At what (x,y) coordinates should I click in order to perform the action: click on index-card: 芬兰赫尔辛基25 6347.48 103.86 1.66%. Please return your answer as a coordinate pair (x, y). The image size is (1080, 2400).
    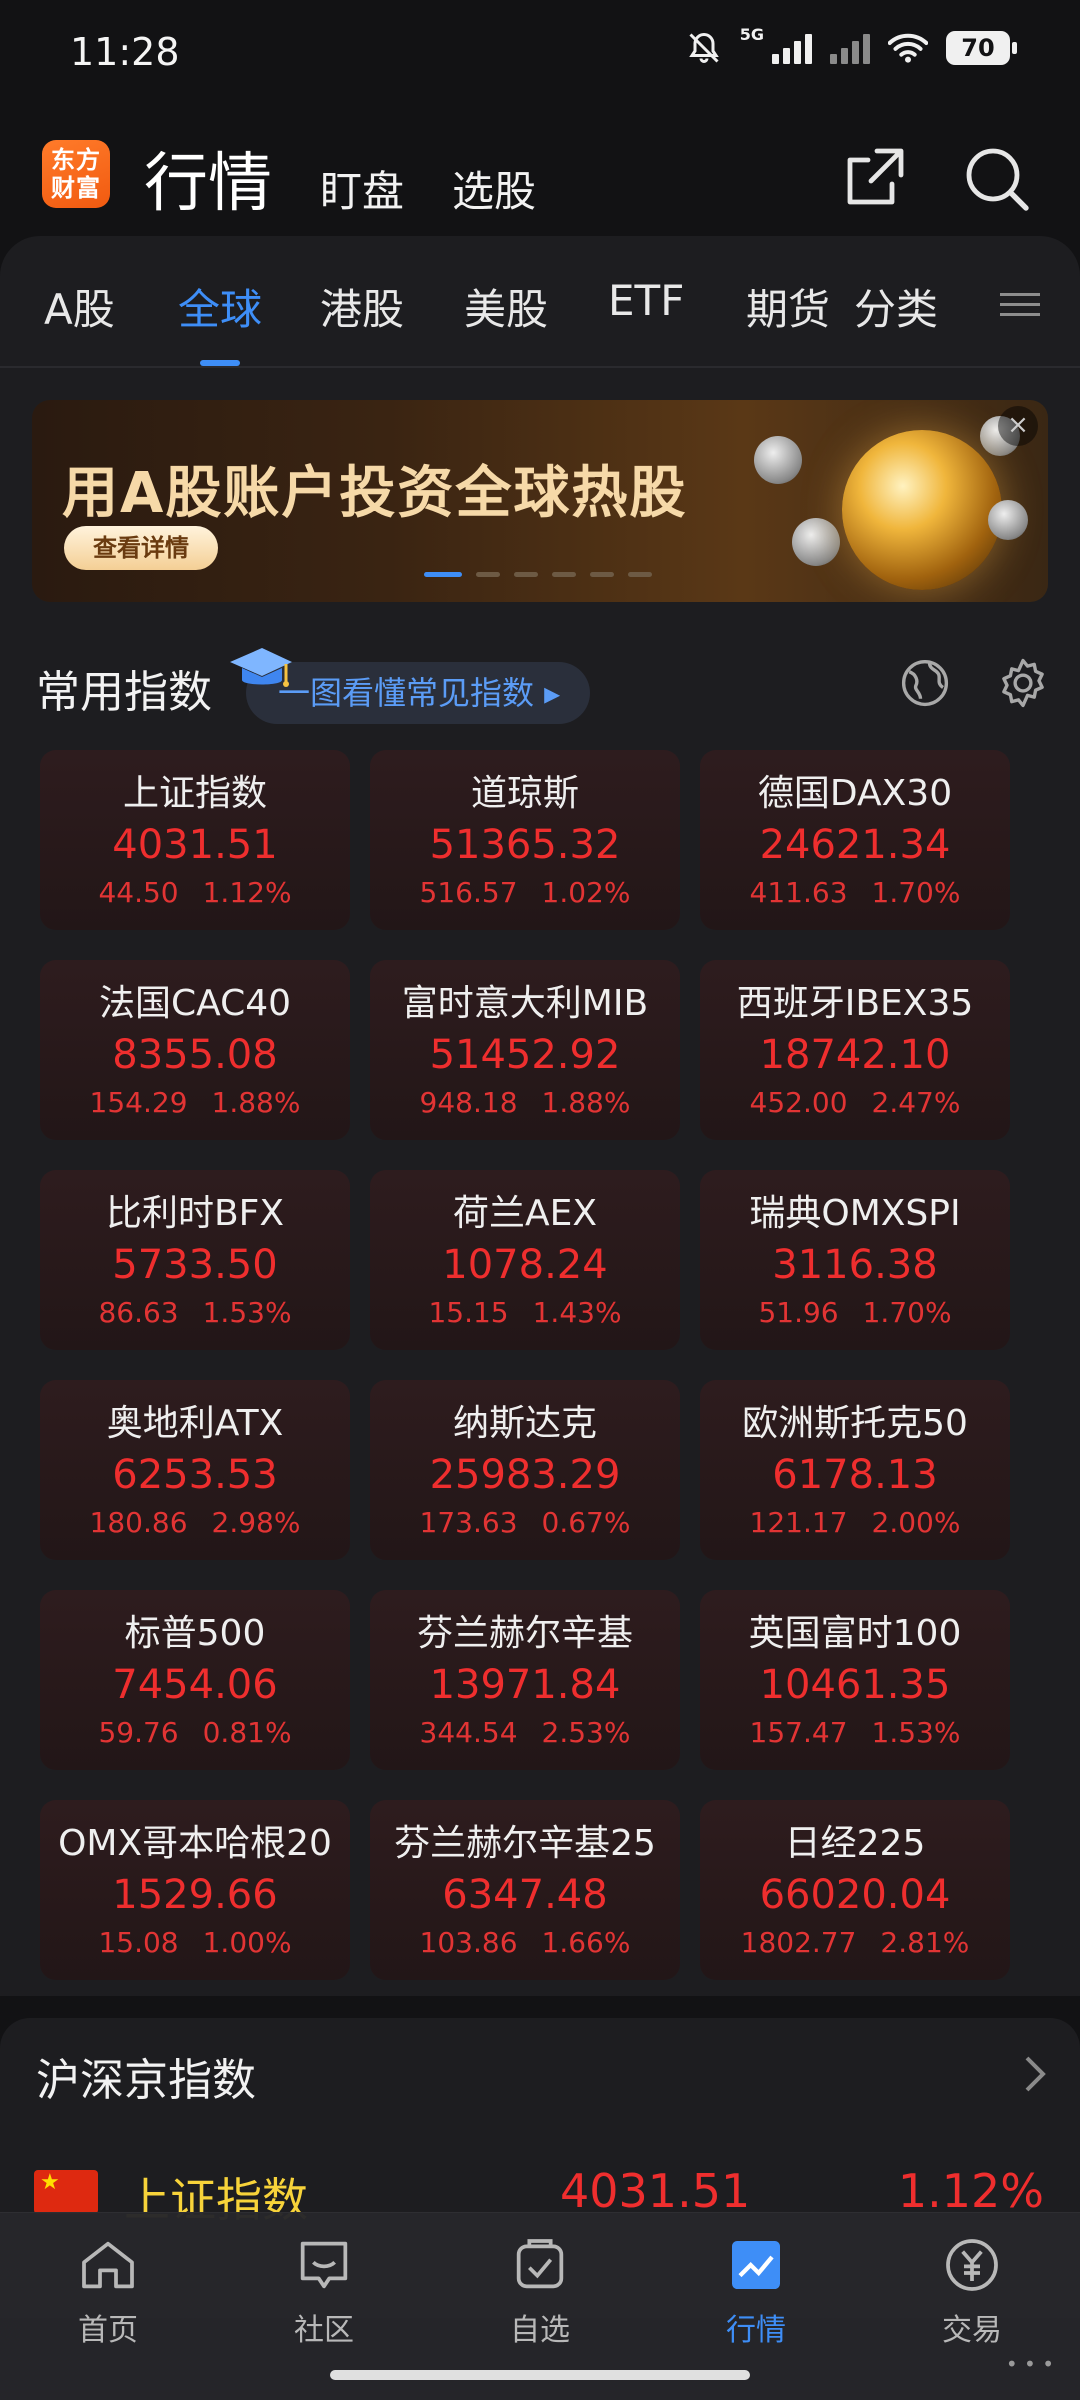
    Looking at the image, I should click on (525, 1890).